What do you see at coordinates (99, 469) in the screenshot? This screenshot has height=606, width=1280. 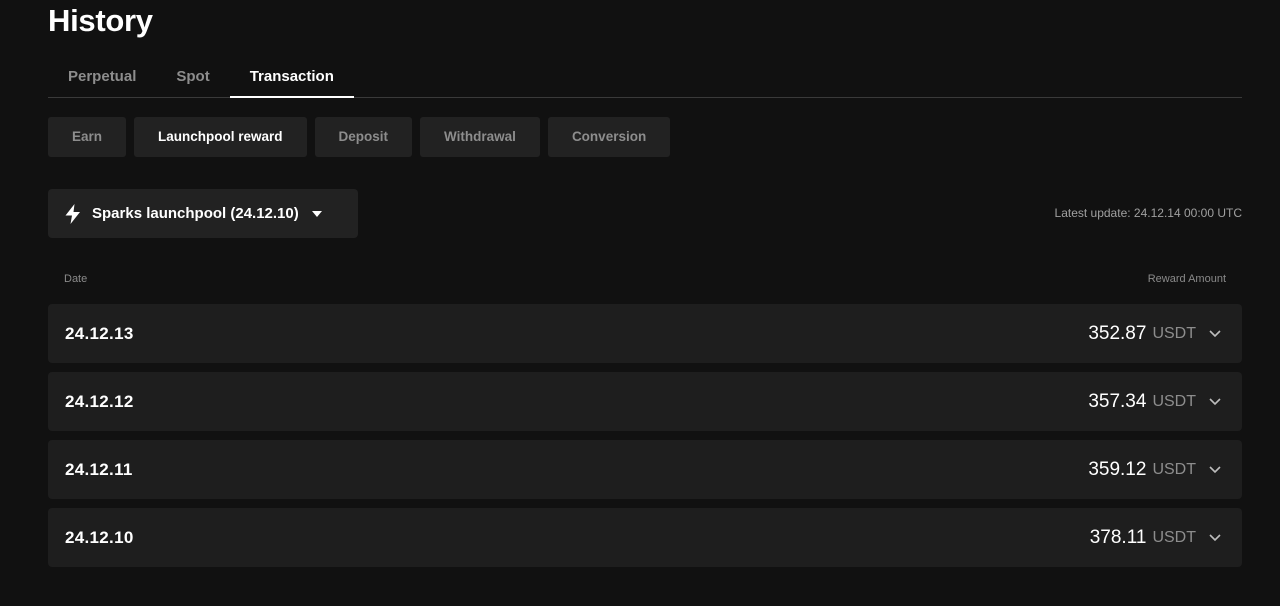 I see `reward-date: 24.12.11` at bounding box center [99, 469].